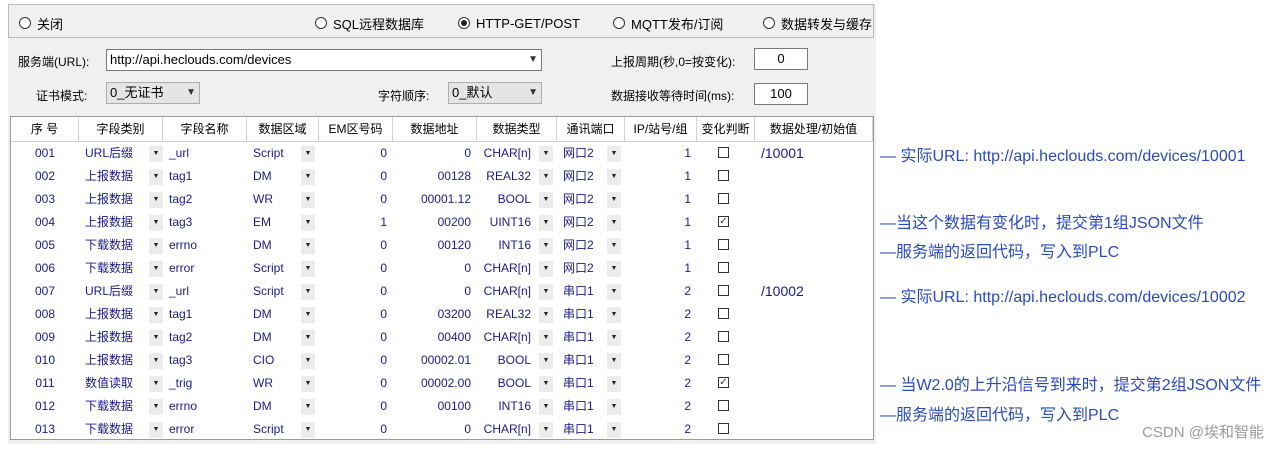 Image resolution: width=1278 pixels, height=450 pixels. I want to click on data-area: WR, so click(274, 383).